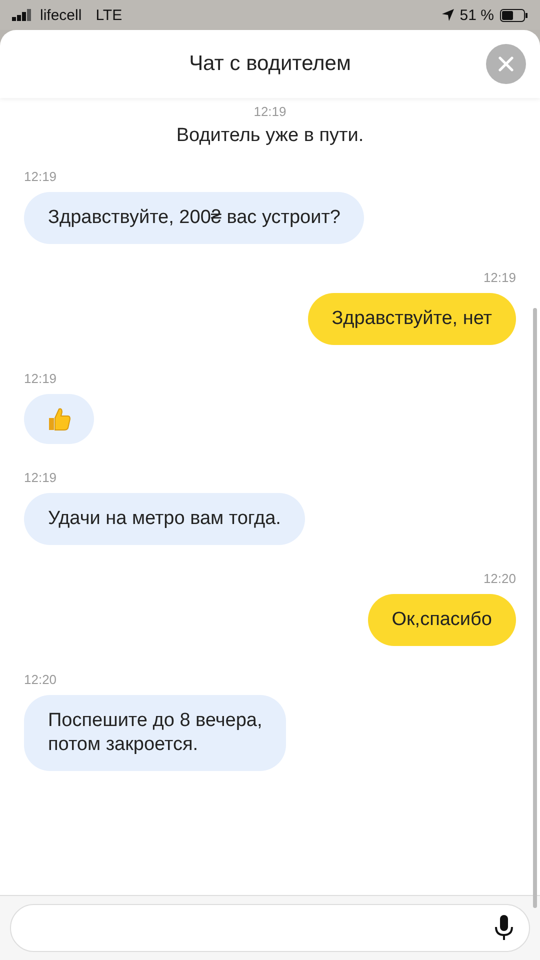 Image resolution: width=540 pixels, height=960 pixels. What do you see at coordinates (412, 319) in the screenshot?
I see `message-bubble: Здравствуйте, нет` at bounding box center [412, 319].